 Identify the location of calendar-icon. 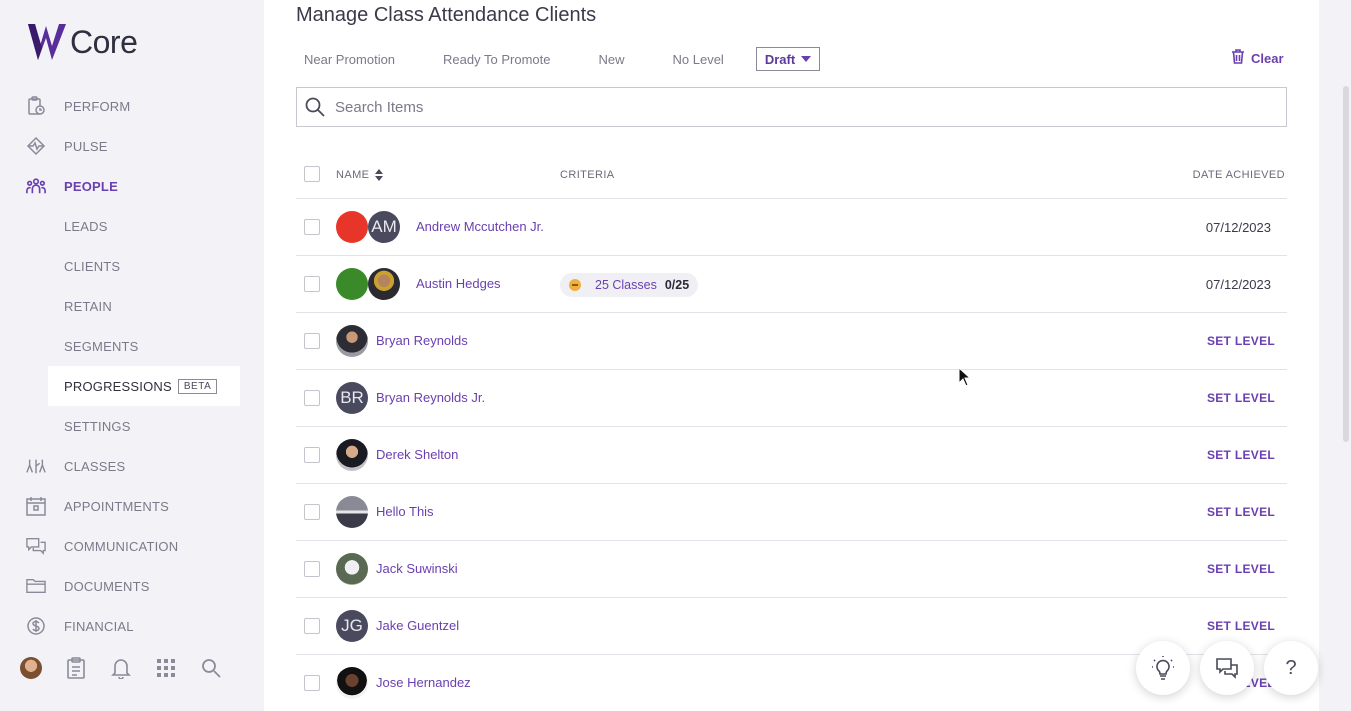
(36, 506).